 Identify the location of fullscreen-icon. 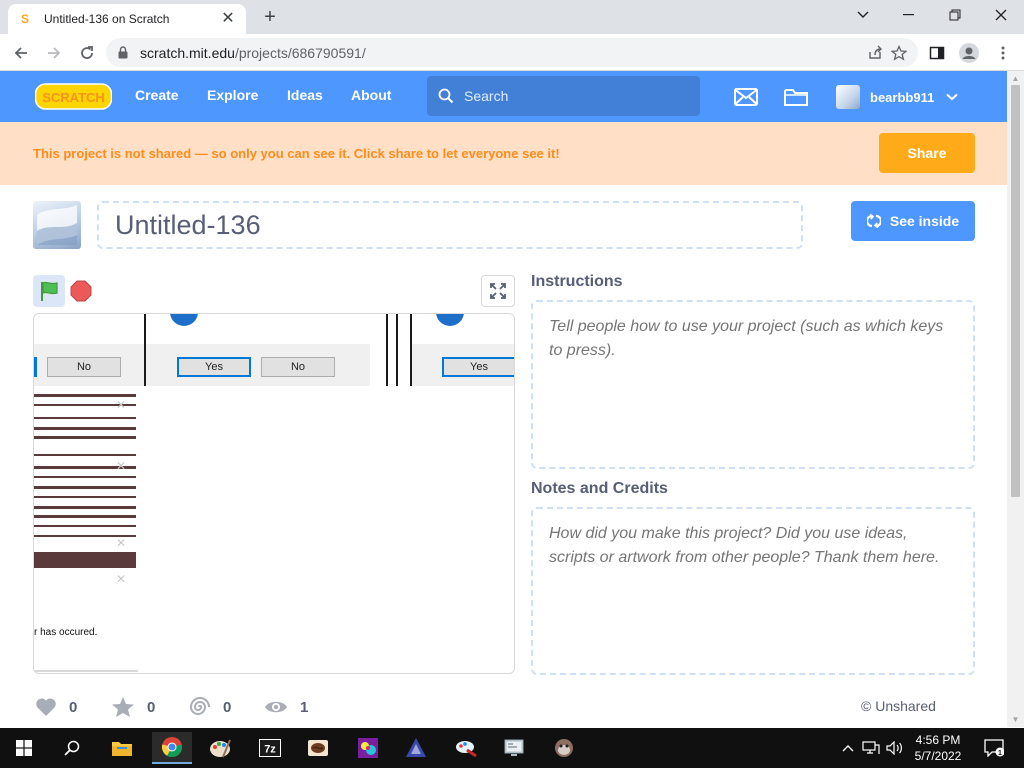
(498, 291).